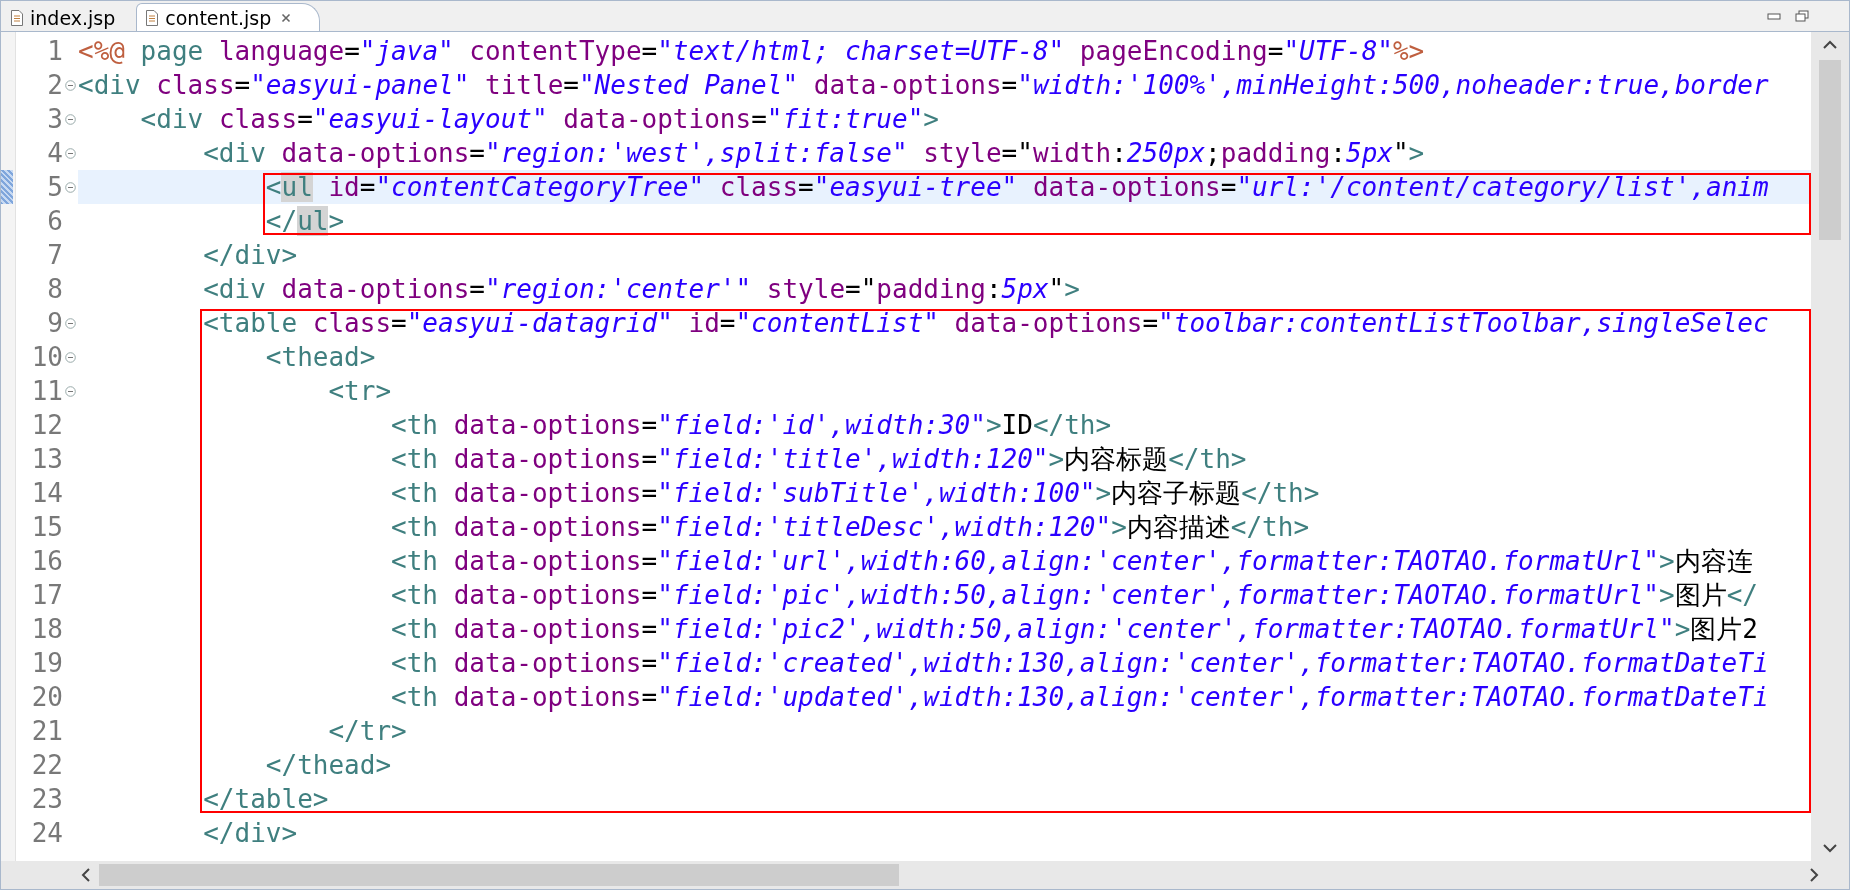 The width and height of the screenshot is (1850, 890). Describe the element at coordinates (1017, 187) in the screenshot. I see `code-line: <ul id="contentCategoryTree" class="easyui-tree" data-options="url:'/content/category/list',anim` at that location.